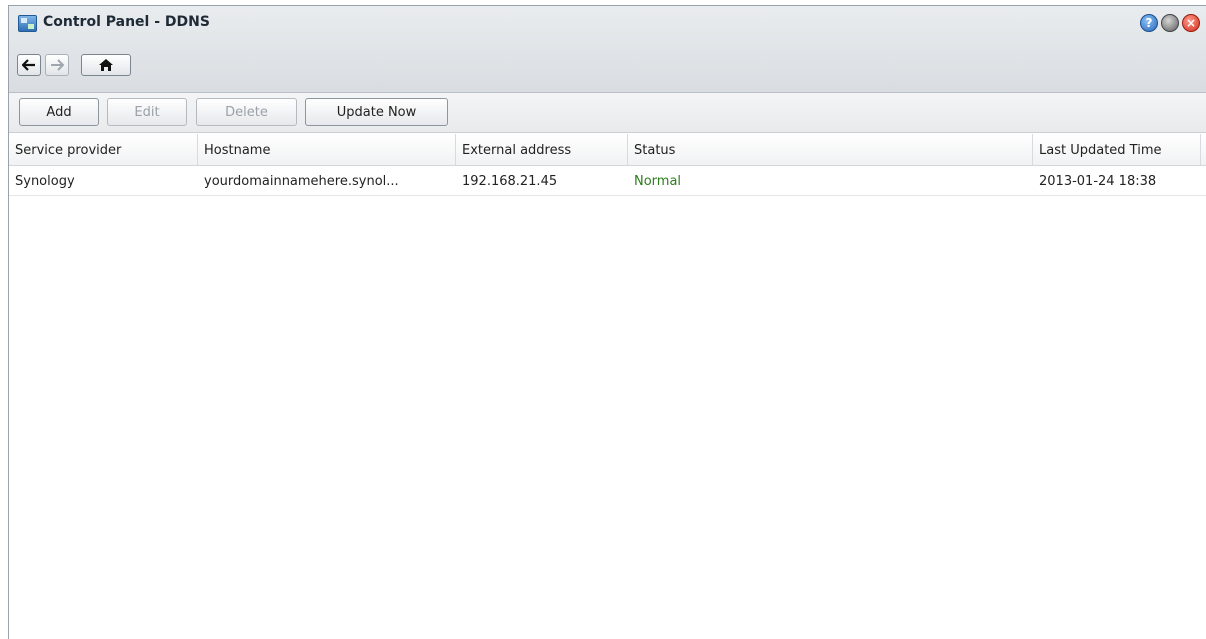 The height and width of the screenshot is (639, 1206). What do you see at coordinates (103, 149) in the screenshot?
I see `column-header-service-provider: Service provider` at bounding box center [103, 149].